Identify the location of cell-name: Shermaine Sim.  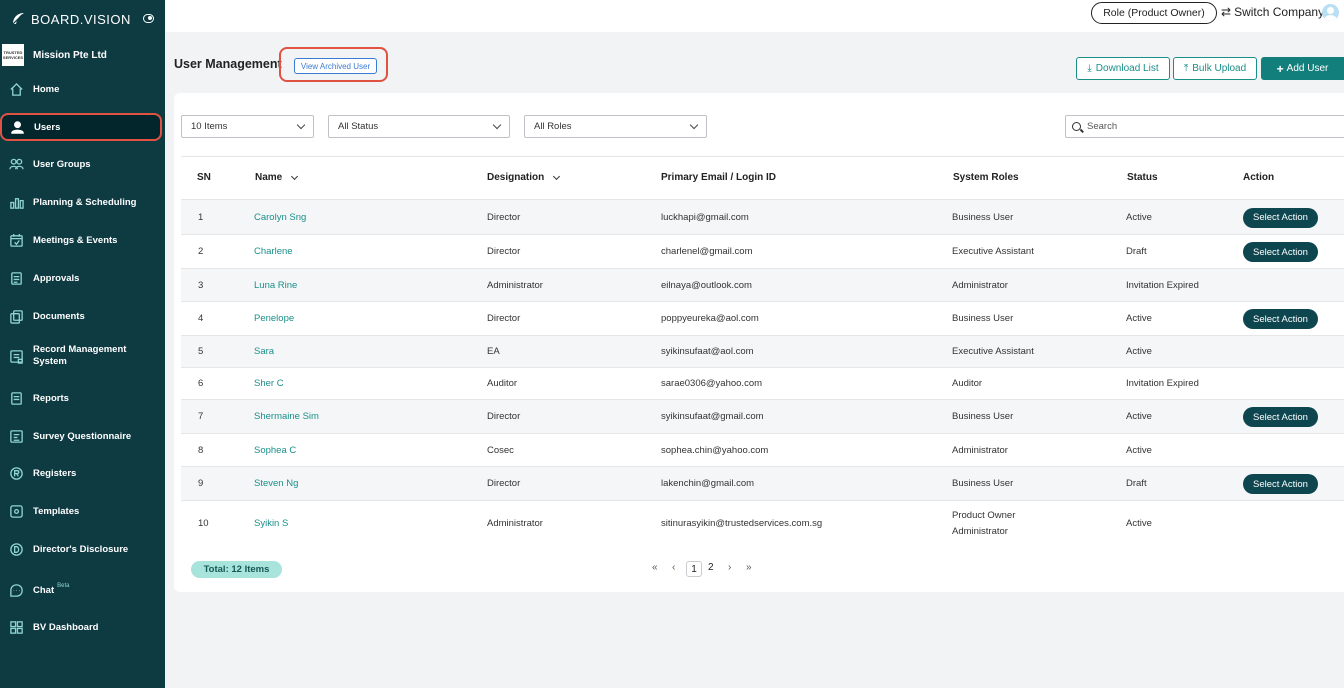
(286, 416).